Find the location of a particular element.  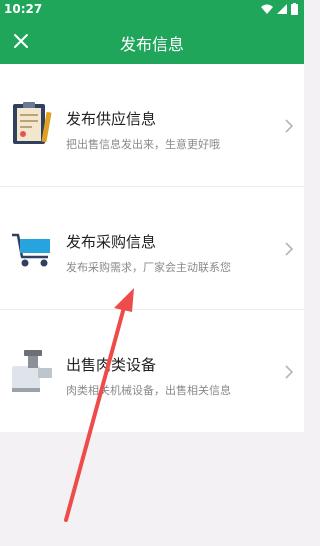

status-icons is located at coordinates (279, 9).